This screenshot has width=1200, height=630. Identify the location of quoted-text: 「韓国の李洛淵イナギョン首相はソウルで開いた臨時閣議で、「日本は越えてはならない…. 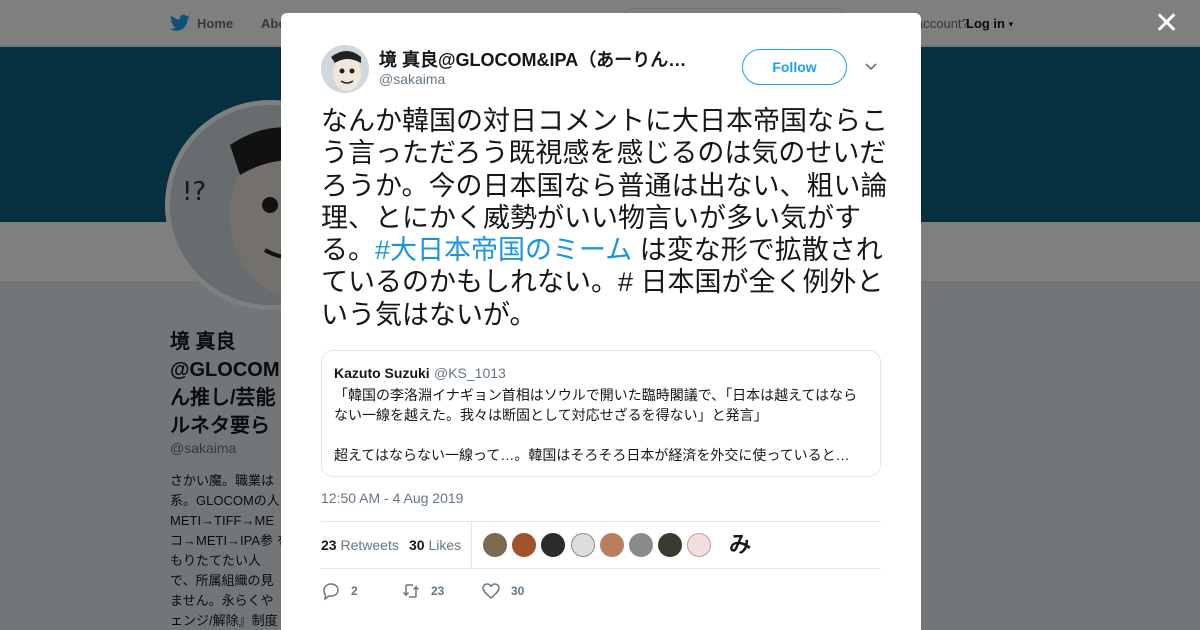
(596, 405).